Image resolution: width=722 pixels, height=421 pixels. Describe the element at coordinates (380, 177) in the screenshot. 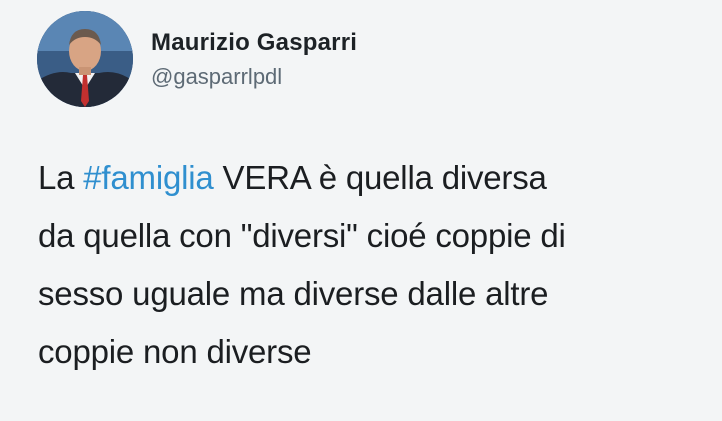

I see `tweet-line-1-suffix: VERA è quella diversa` at that location.